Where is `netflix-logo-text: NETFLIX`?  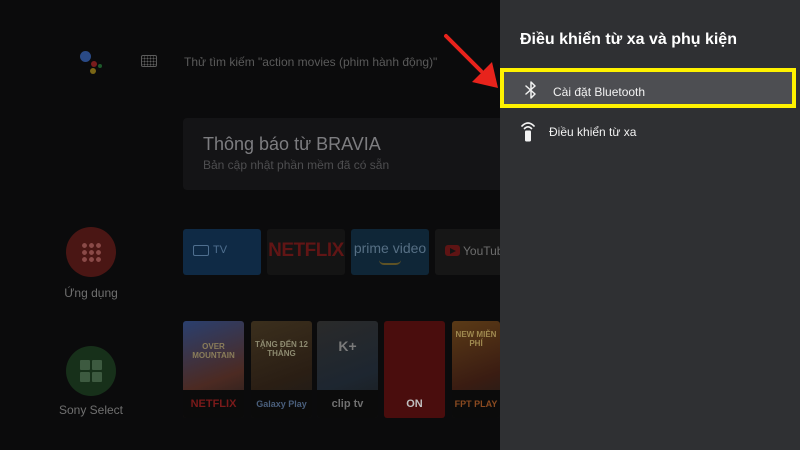 netflix-logo-text: NETFLIX is located at coordinates (306, 250).